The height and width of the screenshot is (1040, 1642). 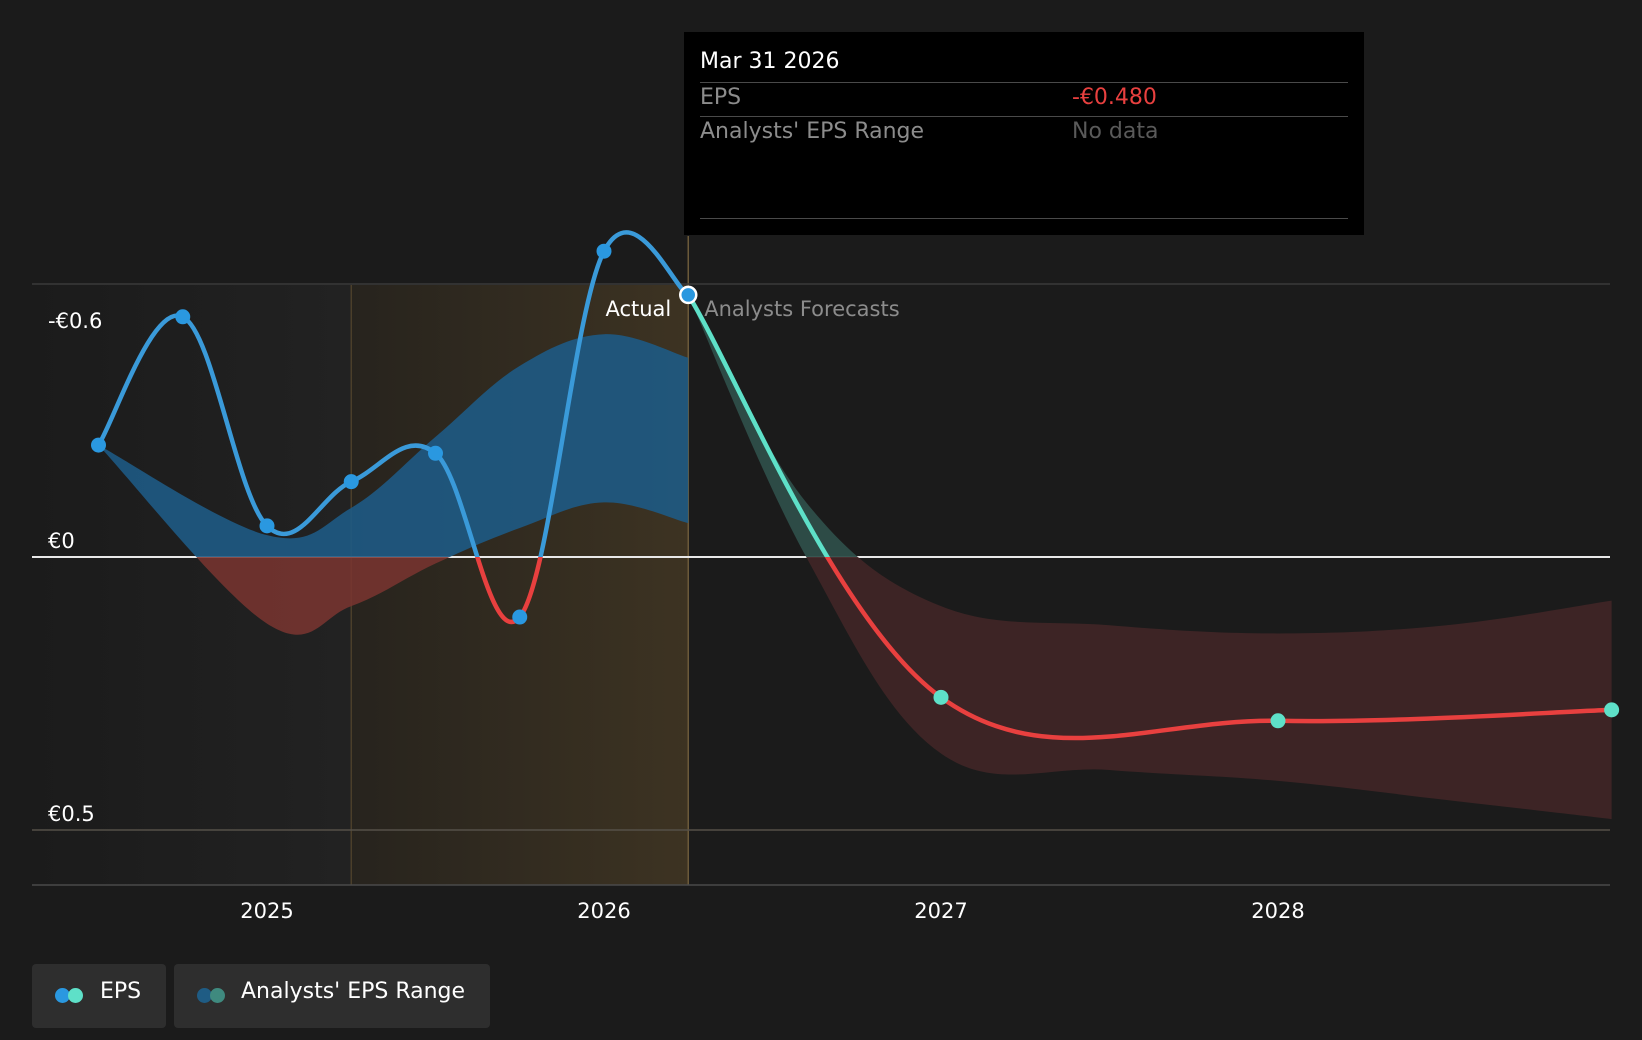 I want to click on tooltip-eps-label: EPS, so click(x=721, y=97).